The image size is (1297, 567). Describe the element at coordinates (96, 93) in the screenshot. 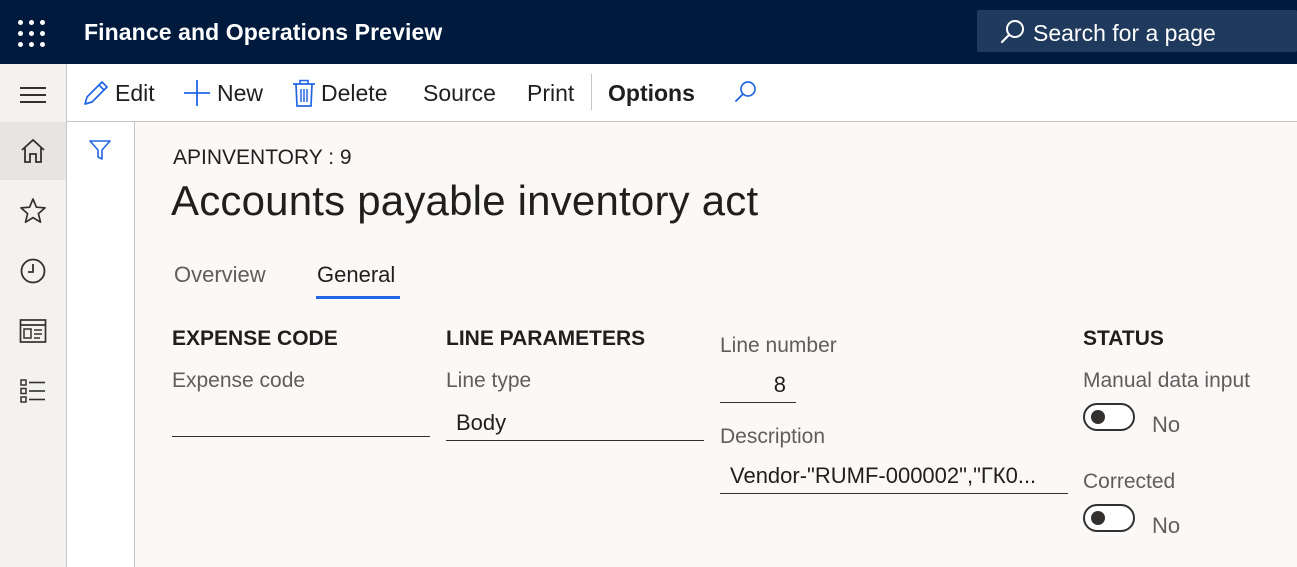

I see `pencil-icon` at that location.